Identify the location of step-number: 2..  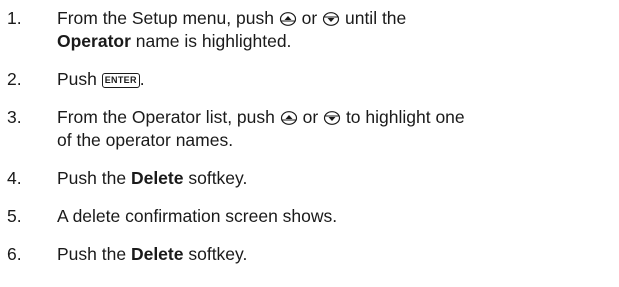
(14, 79).